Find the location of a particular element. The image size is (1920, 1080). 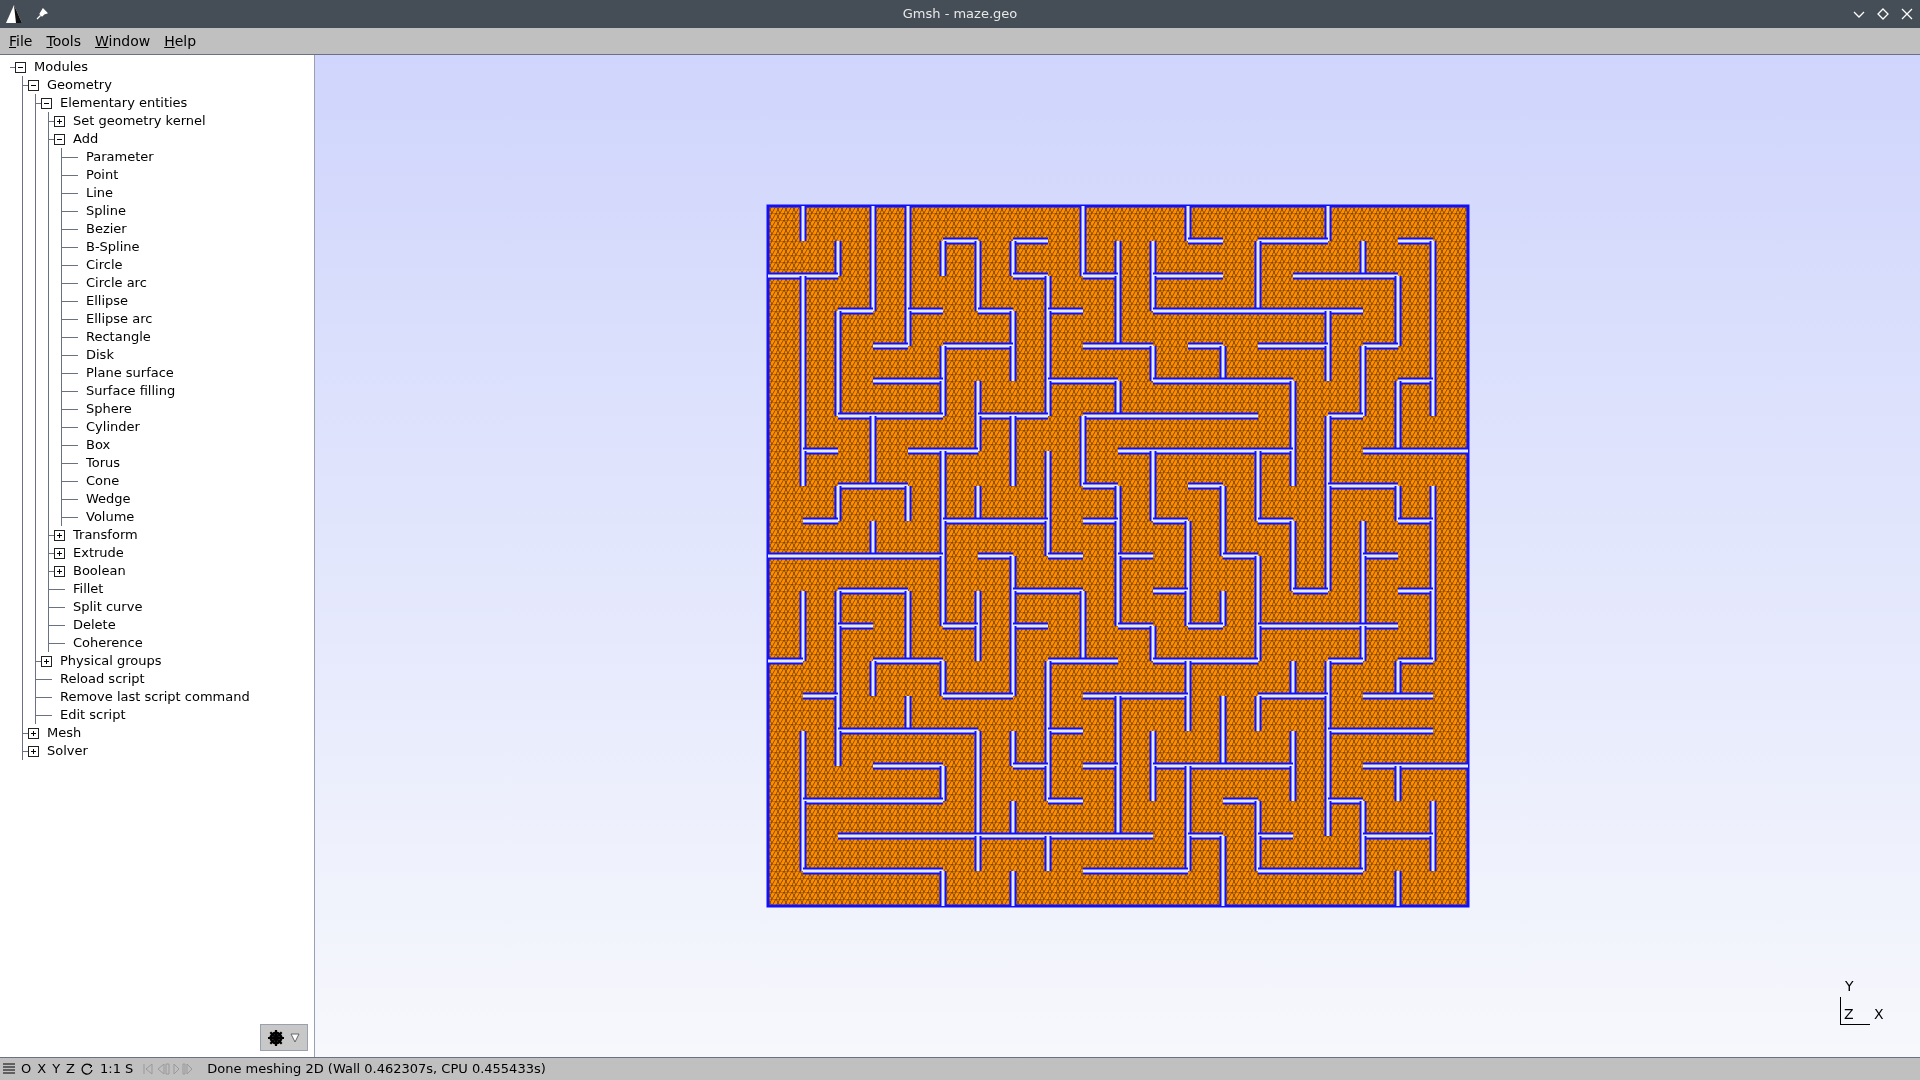

tree-item: Sphere is located at coordinates (109, 409).